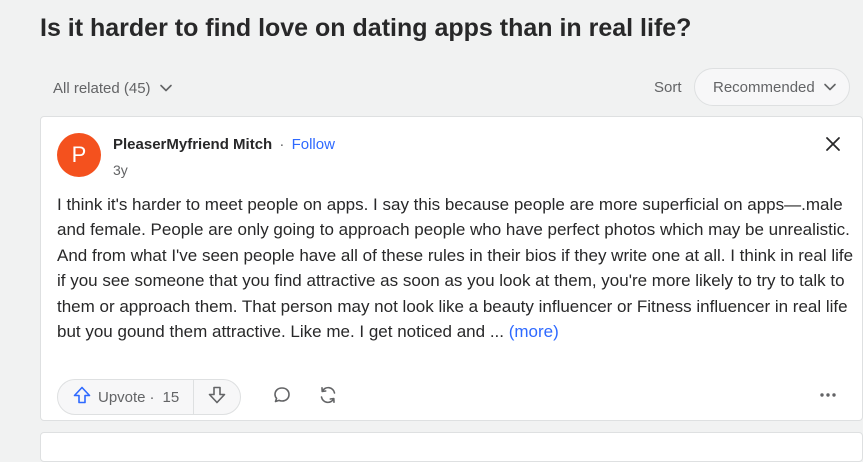 This screenshot has height=462, width=863. I want to click on author-line: PleaserMyfriend Mitch · Follow, so click(224, 144).